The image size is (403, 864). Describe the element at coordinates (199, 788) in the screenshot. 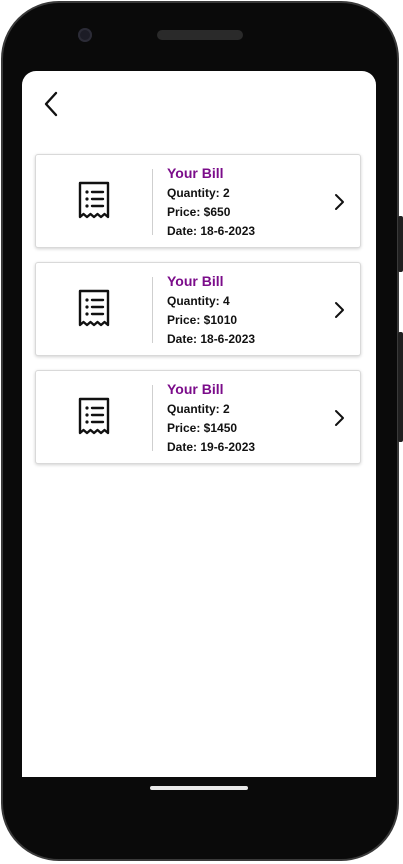

I see `home-indicator` at that location.